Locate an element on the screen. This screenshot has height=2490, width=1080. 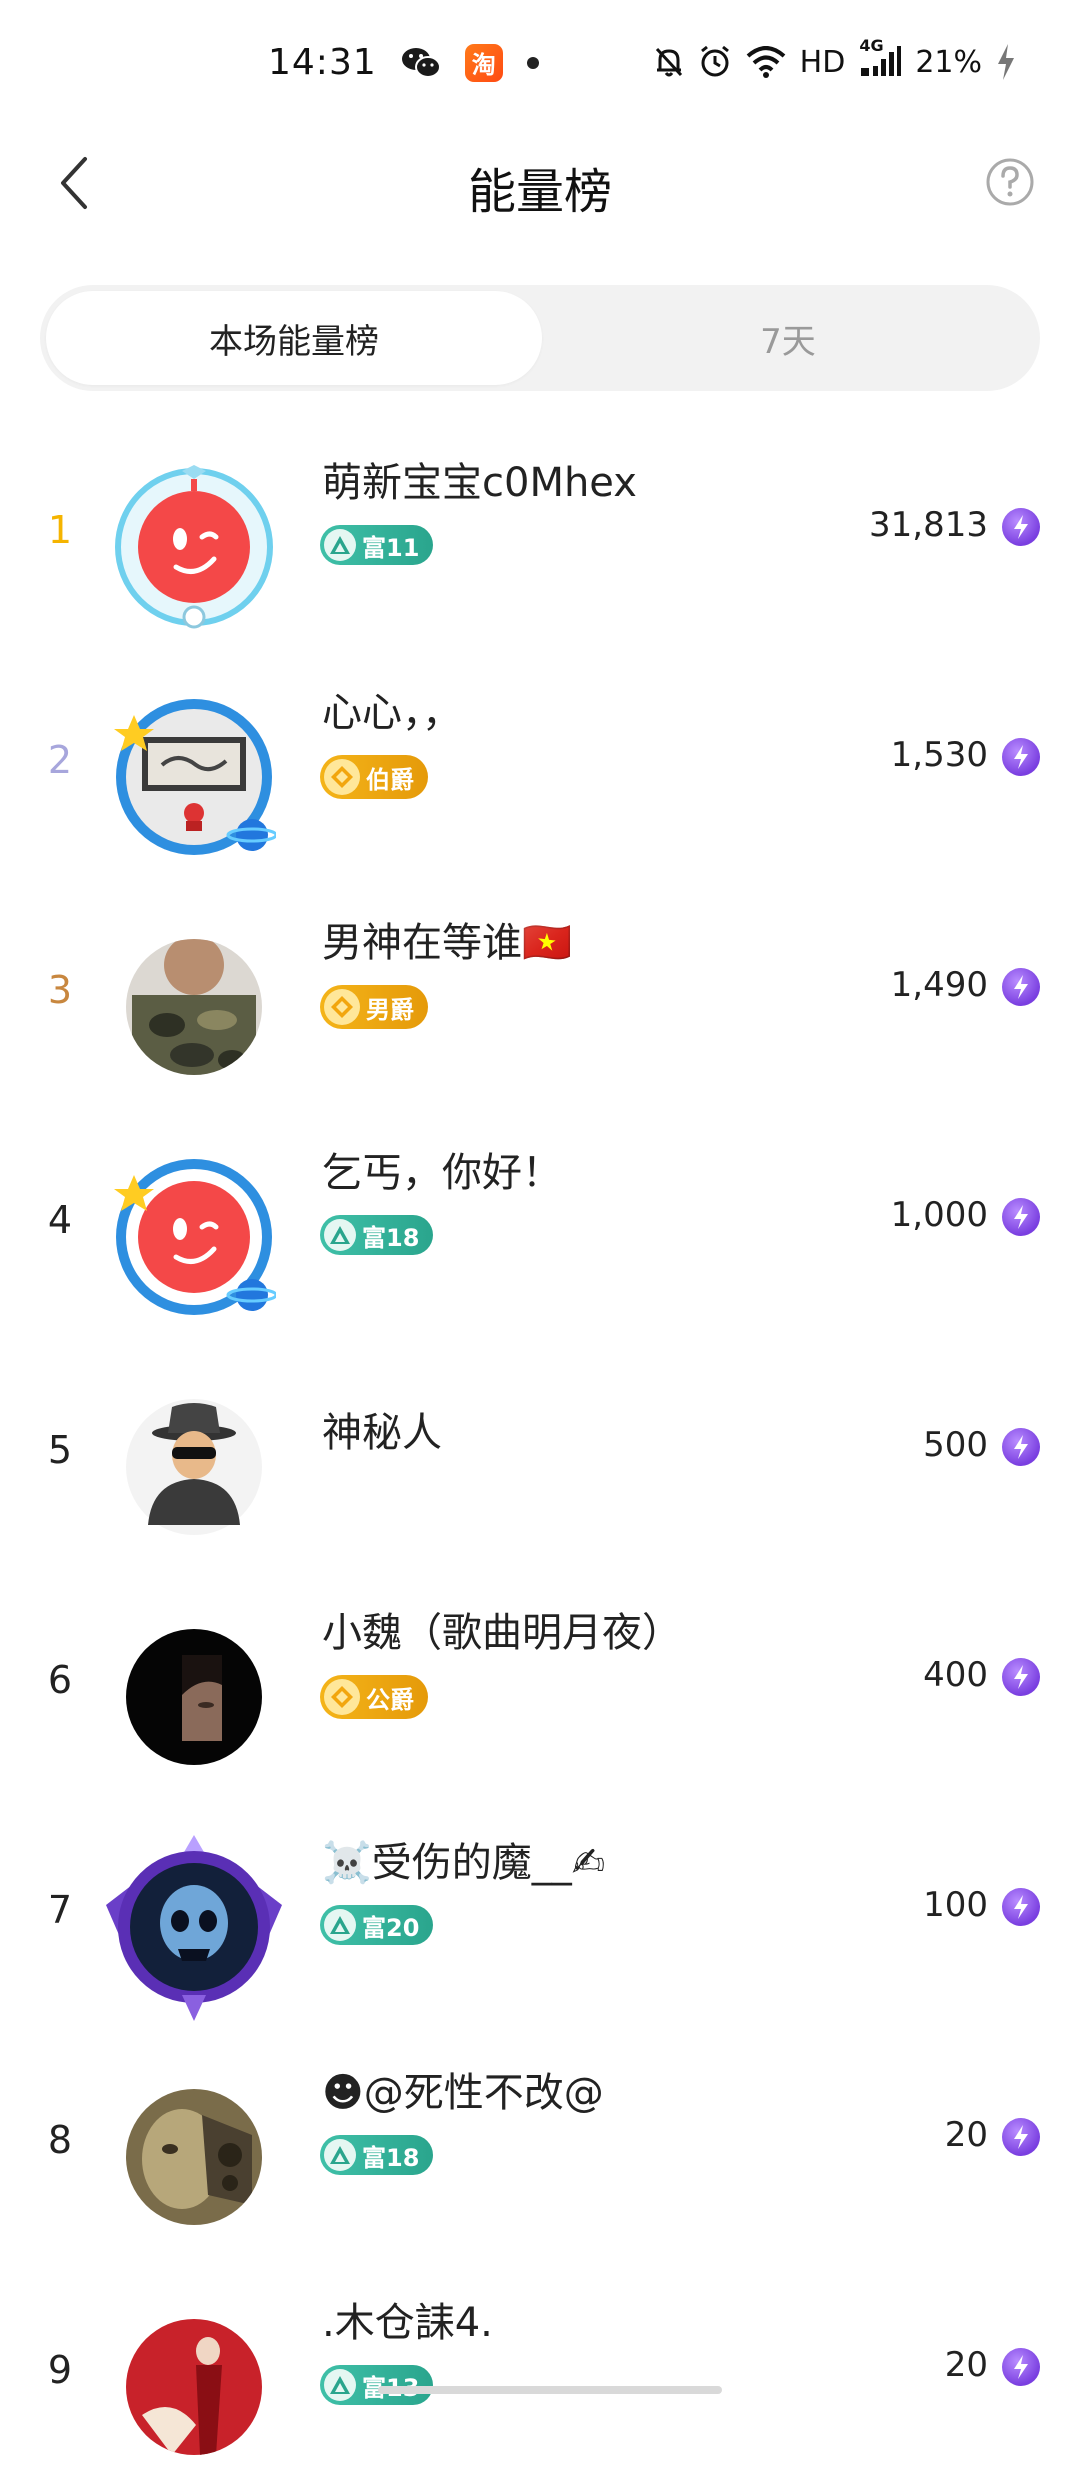
badge-label: 富13 is located at coordinates (390, 2385).